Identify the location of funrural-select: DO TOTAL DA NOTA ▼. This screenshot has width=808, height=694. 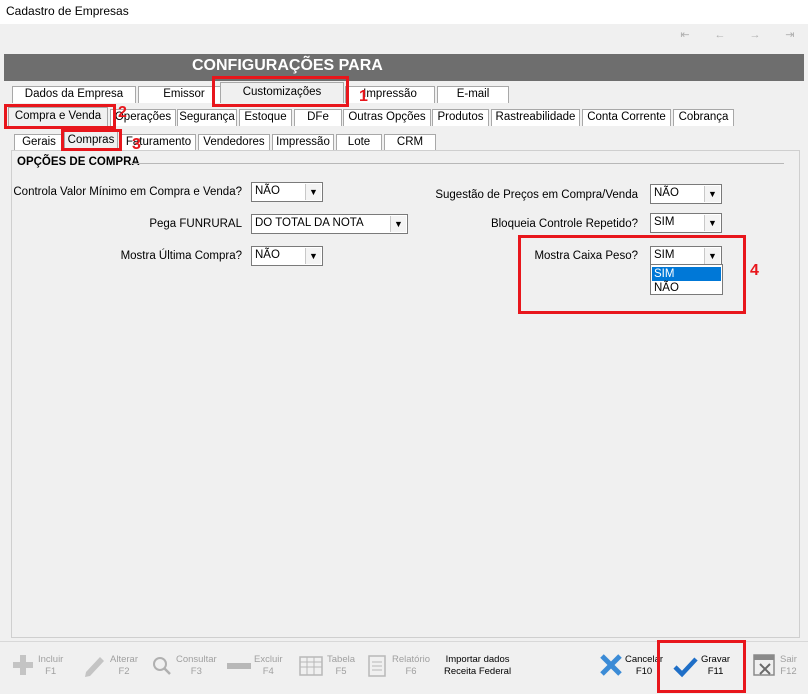
(329, 224).